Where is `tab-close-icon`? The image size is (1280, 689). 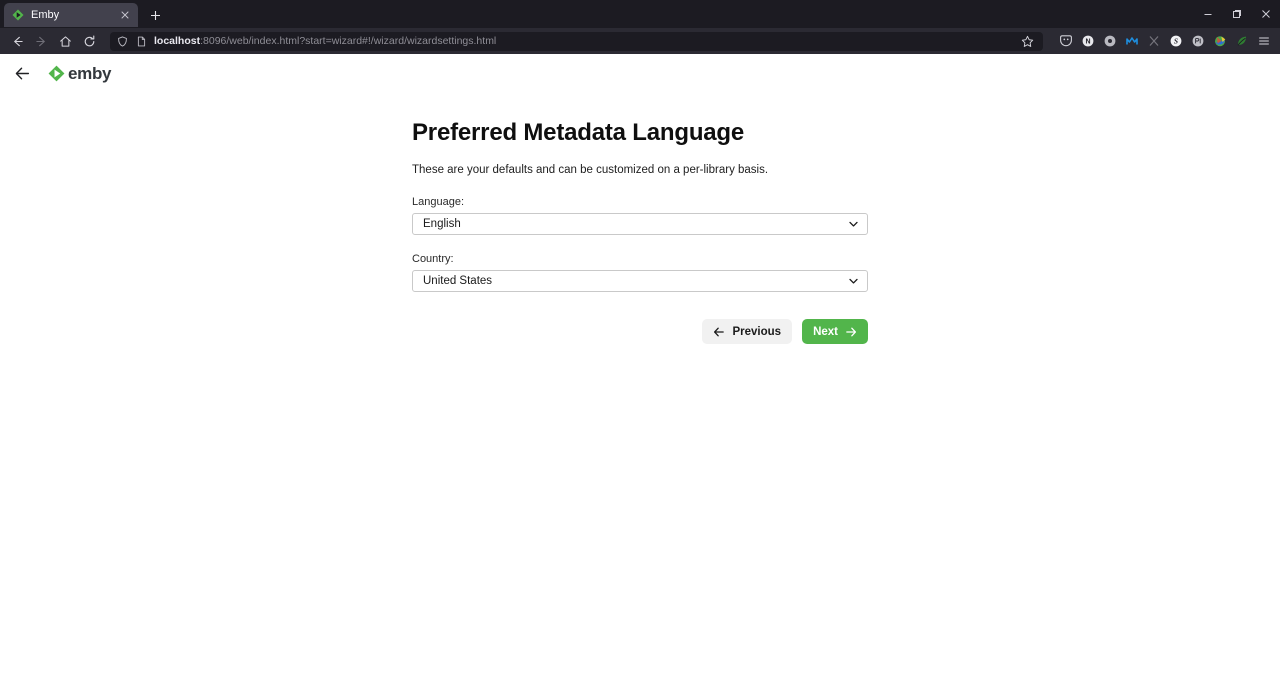 tab-close-icon is located at coordinates (125, 15).